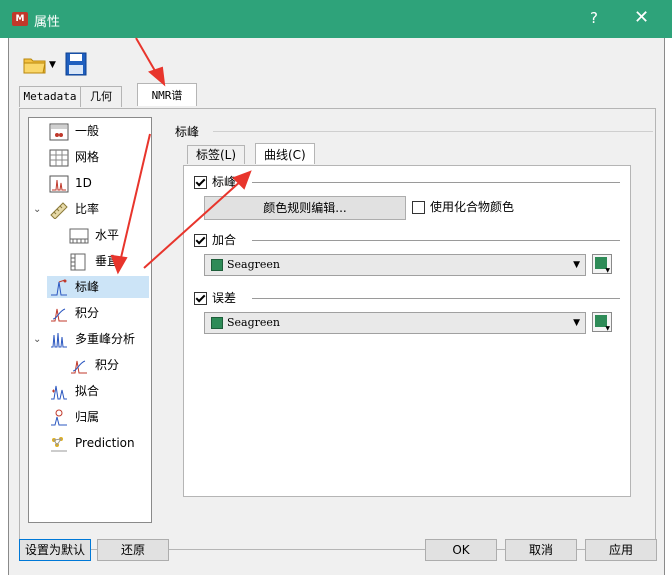 This screenshot has width=672, height=575. Describe the element at coordinates (59, 210) in the screenshot. I see `ruler-icon` at that location.